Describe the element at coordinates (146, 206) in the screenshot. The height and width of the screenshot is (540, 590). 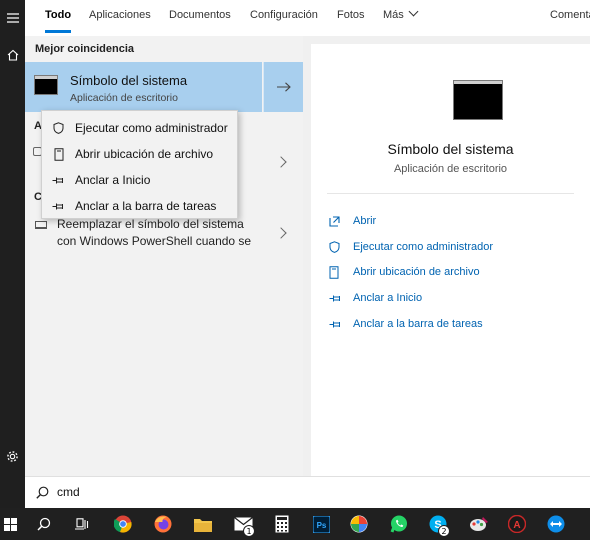
I see `ctx-pin-to-taskbar-label: Anclar a la barra de tareas` at that location.